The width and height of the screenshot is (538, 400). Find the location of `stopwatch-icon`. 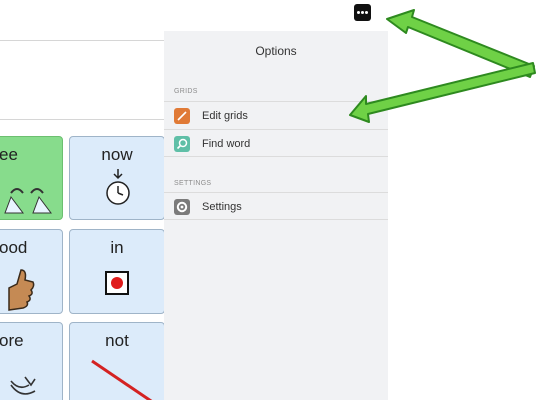

stopwatch-icon is located at coordinates (118, 187).